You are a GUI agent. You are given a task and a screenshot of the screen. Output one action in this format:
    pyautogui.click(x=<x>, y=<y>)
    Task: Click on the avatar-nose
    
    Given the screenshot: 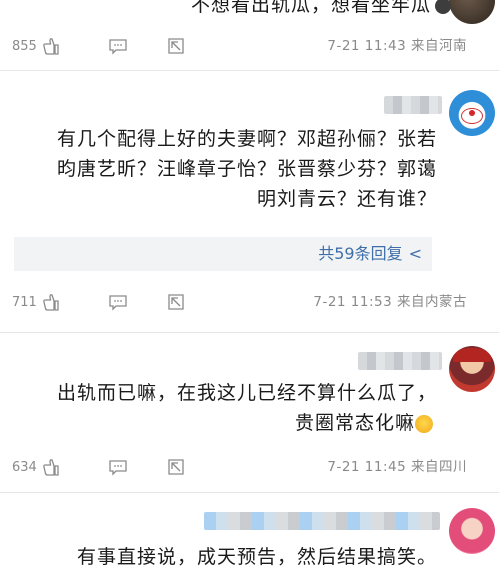 What is the action you would take?
    pyautogui.click(x=472, y=113)
    